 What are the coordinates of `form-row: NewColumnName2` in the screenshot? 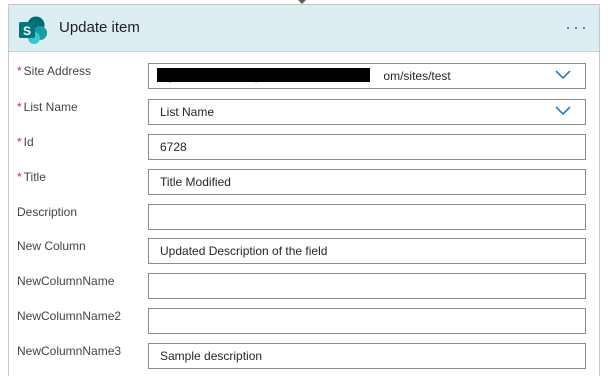 It's located at (304, 323).